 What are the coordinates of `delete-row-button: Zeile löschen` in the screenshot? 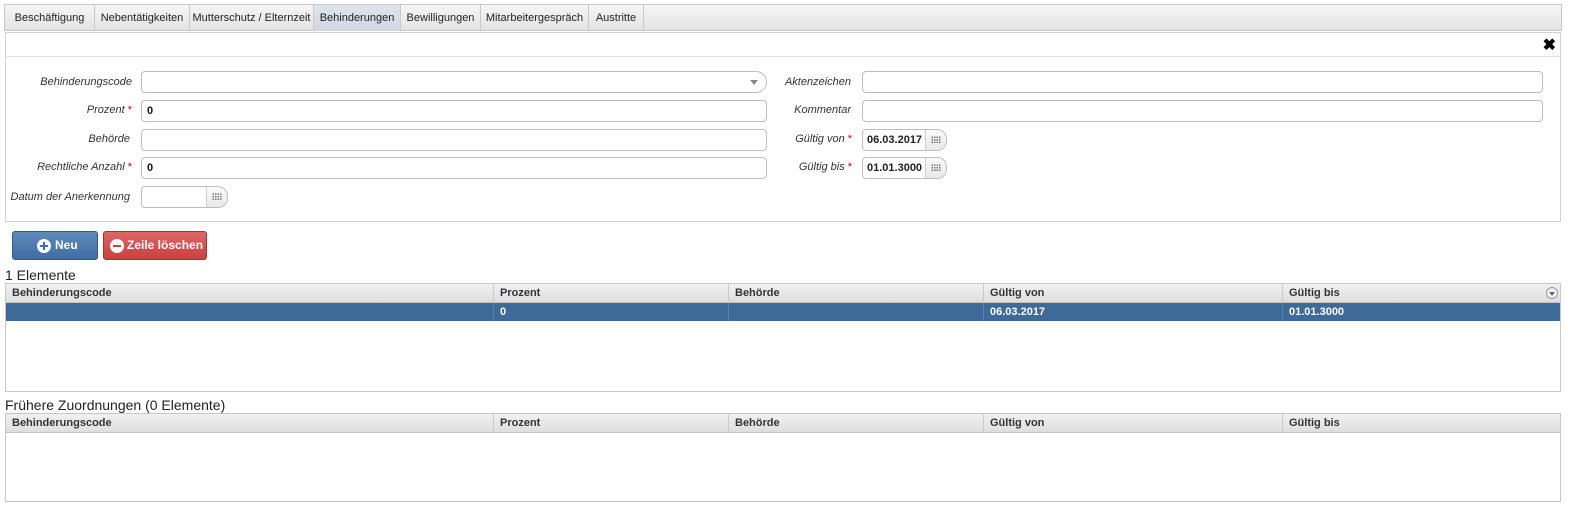 It's located at (155, 245).